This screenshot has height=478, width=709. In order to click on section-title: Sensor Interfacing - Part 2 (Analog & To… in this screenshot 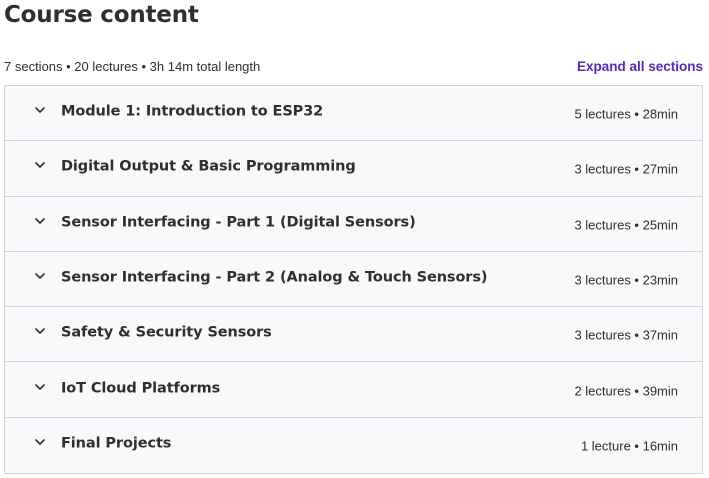, I will do `click(274, 277)`.